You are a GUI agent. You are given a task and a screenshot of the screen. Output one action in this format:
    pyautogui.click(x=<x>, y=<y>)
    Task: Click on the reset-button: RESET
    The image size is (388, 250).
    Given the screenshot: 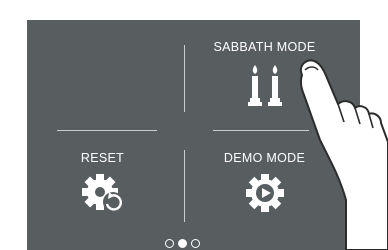 What is the action you would take?
    pyautogui.click(x=102, y=191)
    